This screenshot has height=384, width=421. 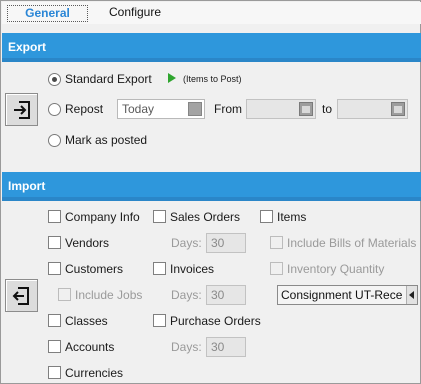 What do you see at coordinates (54, 140) in the screenshot?
I see `mark-as-posted-radio` at bounding box center [54, 140].